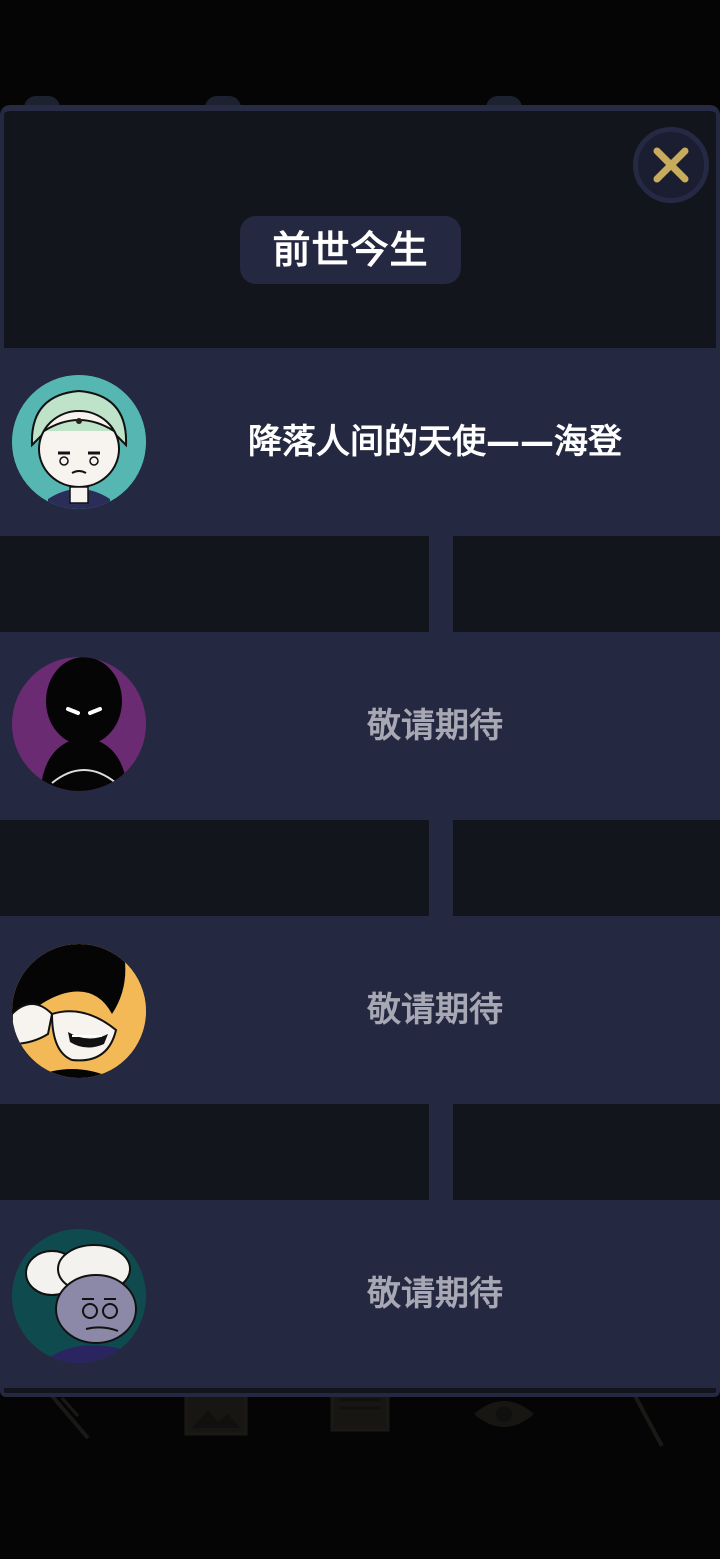 This screenshot has height=1559, width=720. Describe the element at coordinates (360, 1010) in the screenshot. I see `list-item-entry-3: 敬请期待` at that location.